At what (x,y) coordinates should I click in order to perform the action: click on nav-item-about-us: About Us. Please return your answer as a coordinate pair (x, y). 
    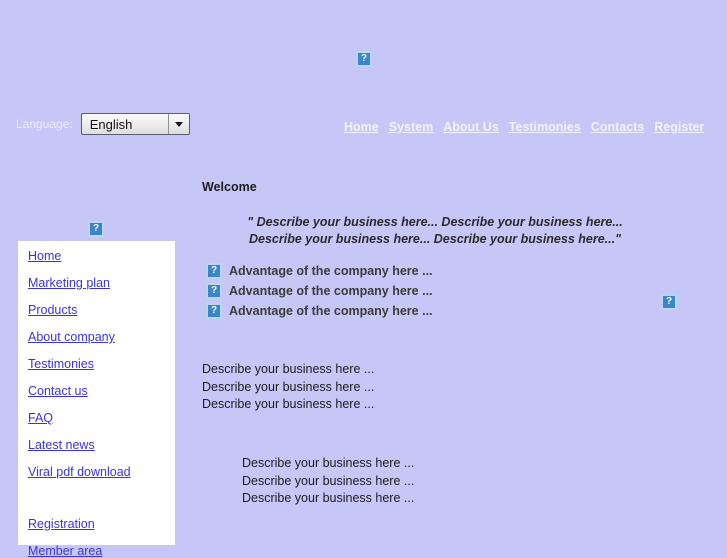
    Looking at the image, I should click on (471, 127).